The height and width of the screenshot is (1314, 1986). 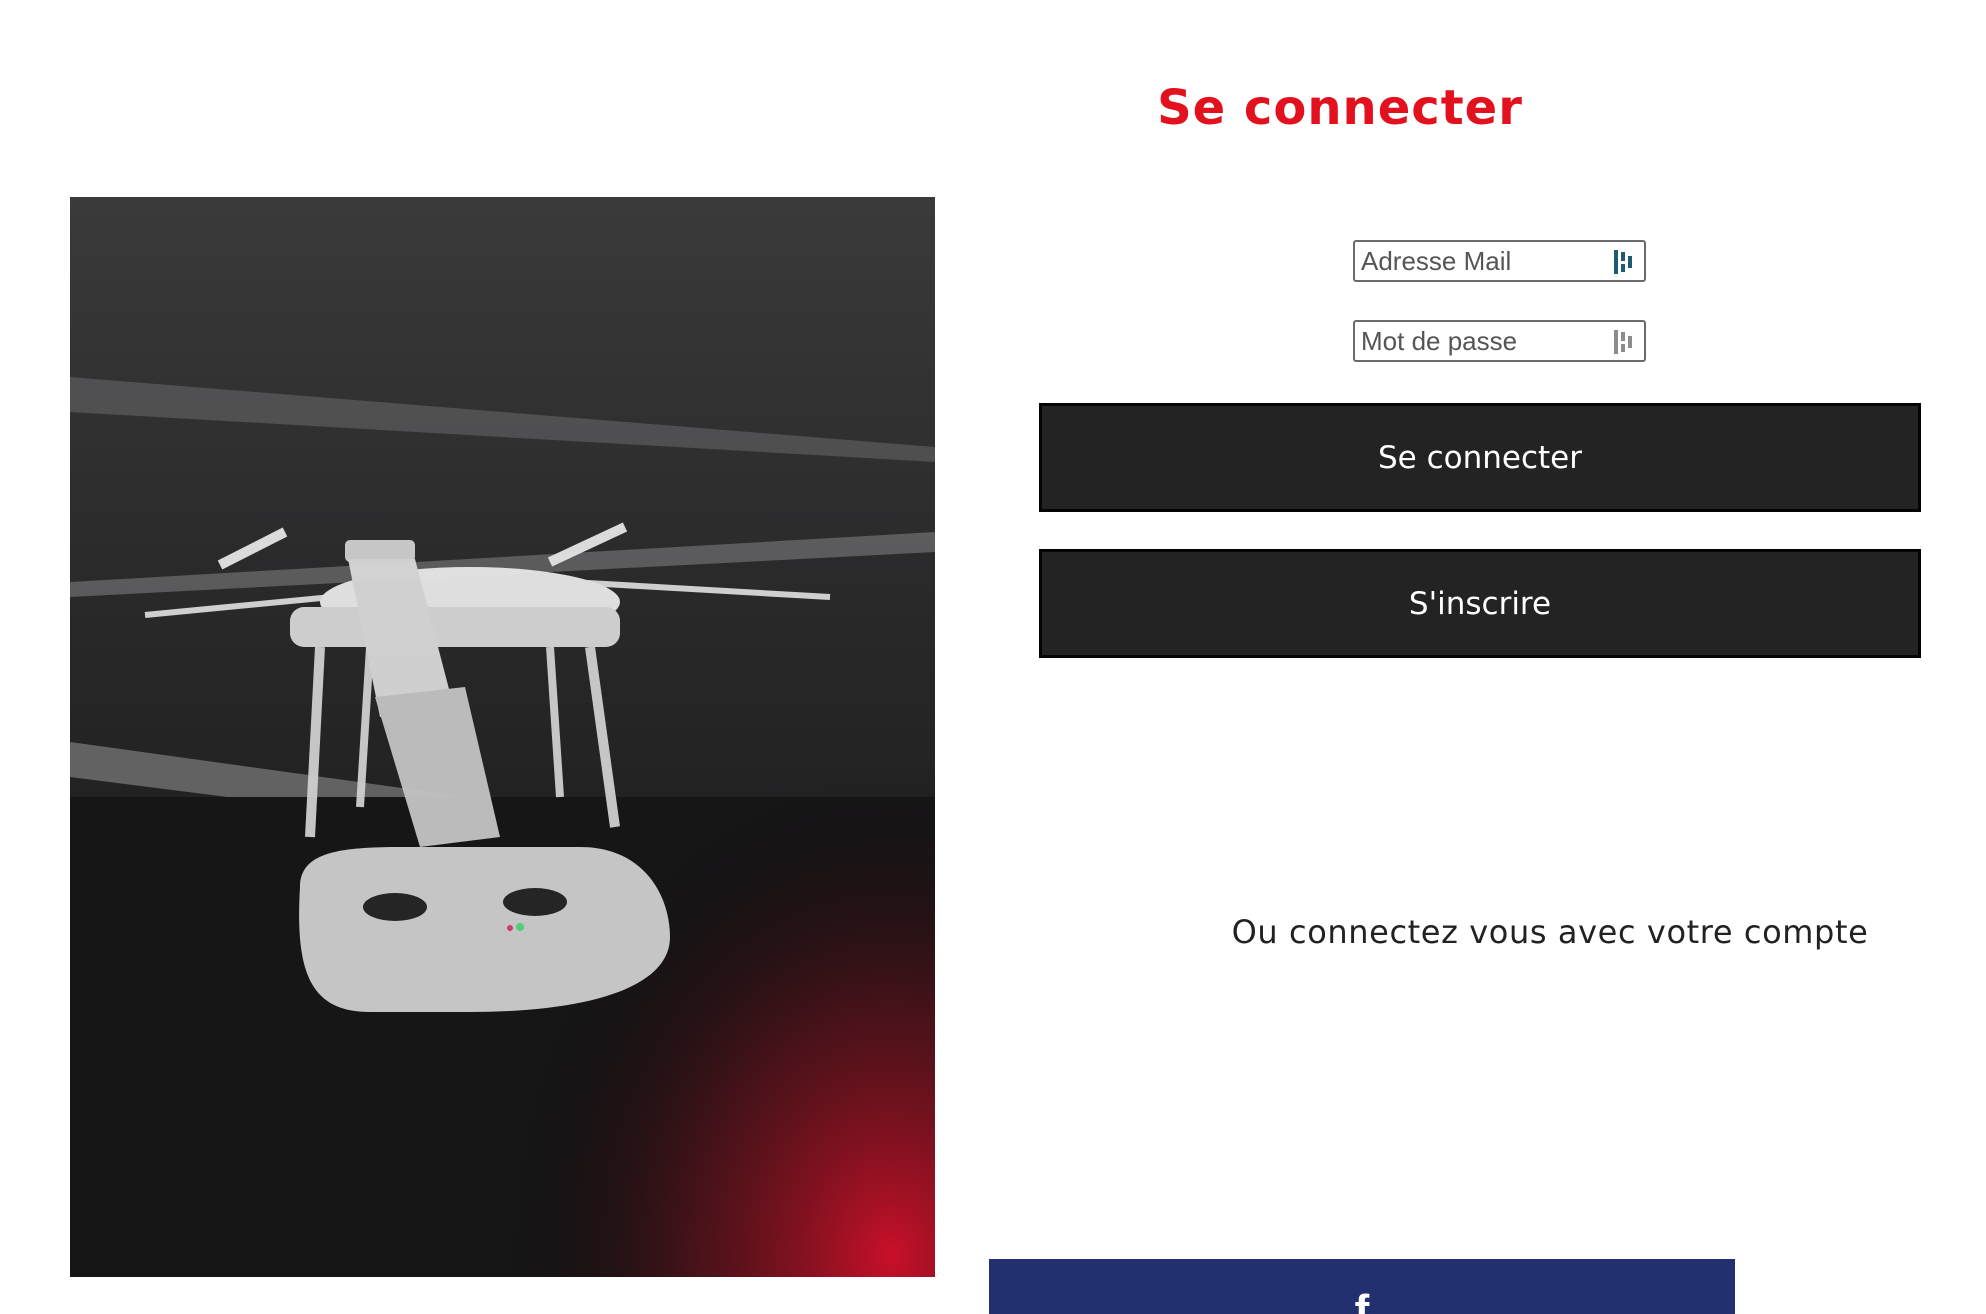 What do you see at coordinates (1480, 457) in the screenshot?
I see `login-button: Se connecter` at bounding box center [1480, 457].